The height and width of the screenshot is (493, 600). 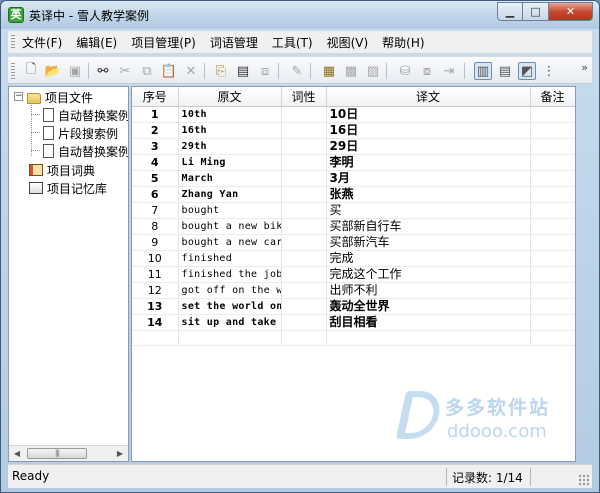 What do you see at coordinates (120, 453) in the screenshot?
I see `scroll-right-icon: ▶` at bounding box center [120, 453].